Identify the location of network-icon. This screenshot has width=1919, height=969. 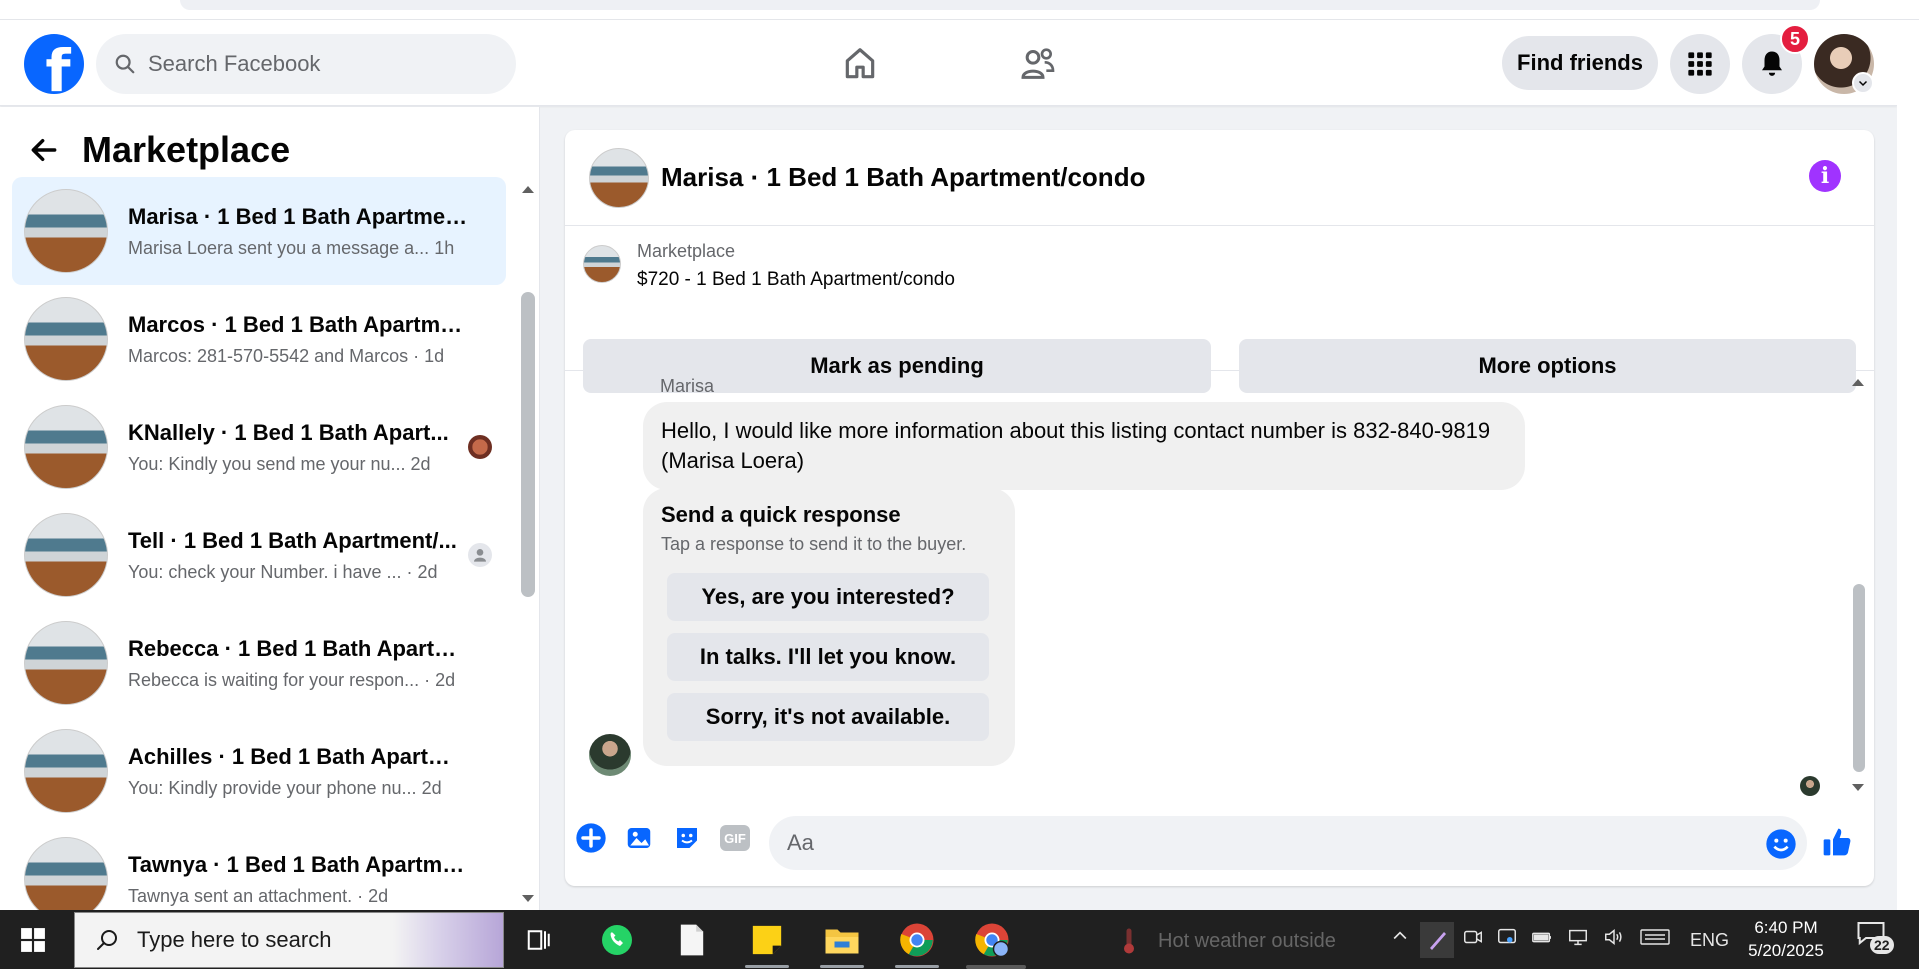
(1578, 939).